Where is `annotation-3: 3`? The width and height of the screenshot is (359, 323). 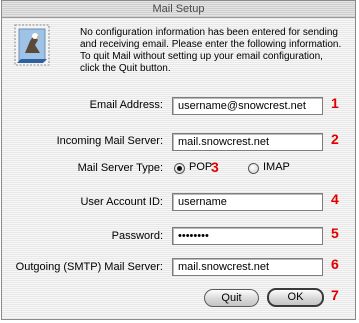
annotation-3: 3 is located at coordinates (215, 167).